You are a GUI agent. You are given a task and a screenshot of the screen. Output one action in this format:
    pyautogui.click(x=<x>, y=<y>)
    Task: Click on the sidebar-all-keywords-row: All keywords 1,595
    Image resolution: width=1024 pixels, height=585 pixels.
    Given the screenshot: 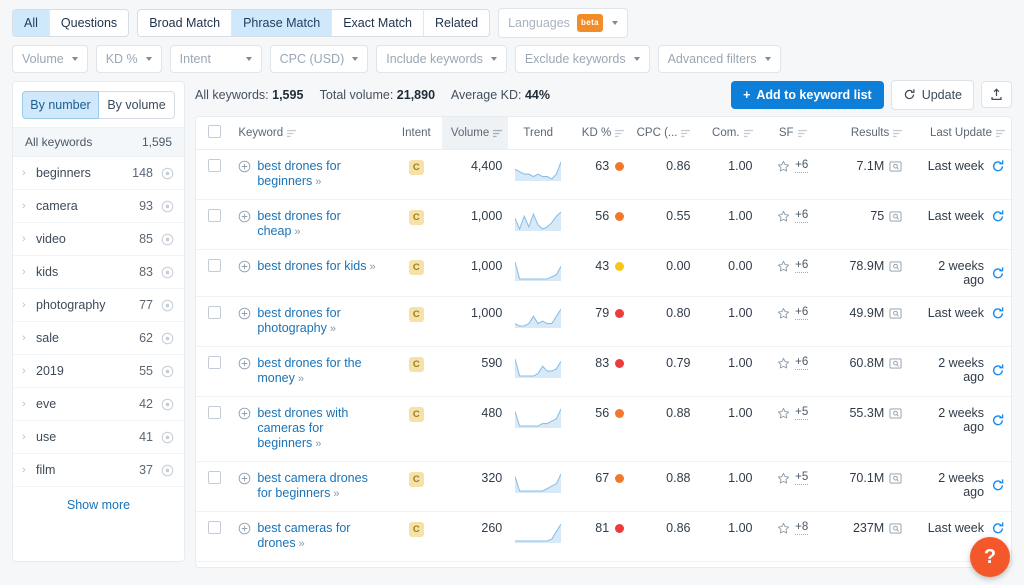 What is the action you would take?
    pyautogui.click(x=98, y=142)
    